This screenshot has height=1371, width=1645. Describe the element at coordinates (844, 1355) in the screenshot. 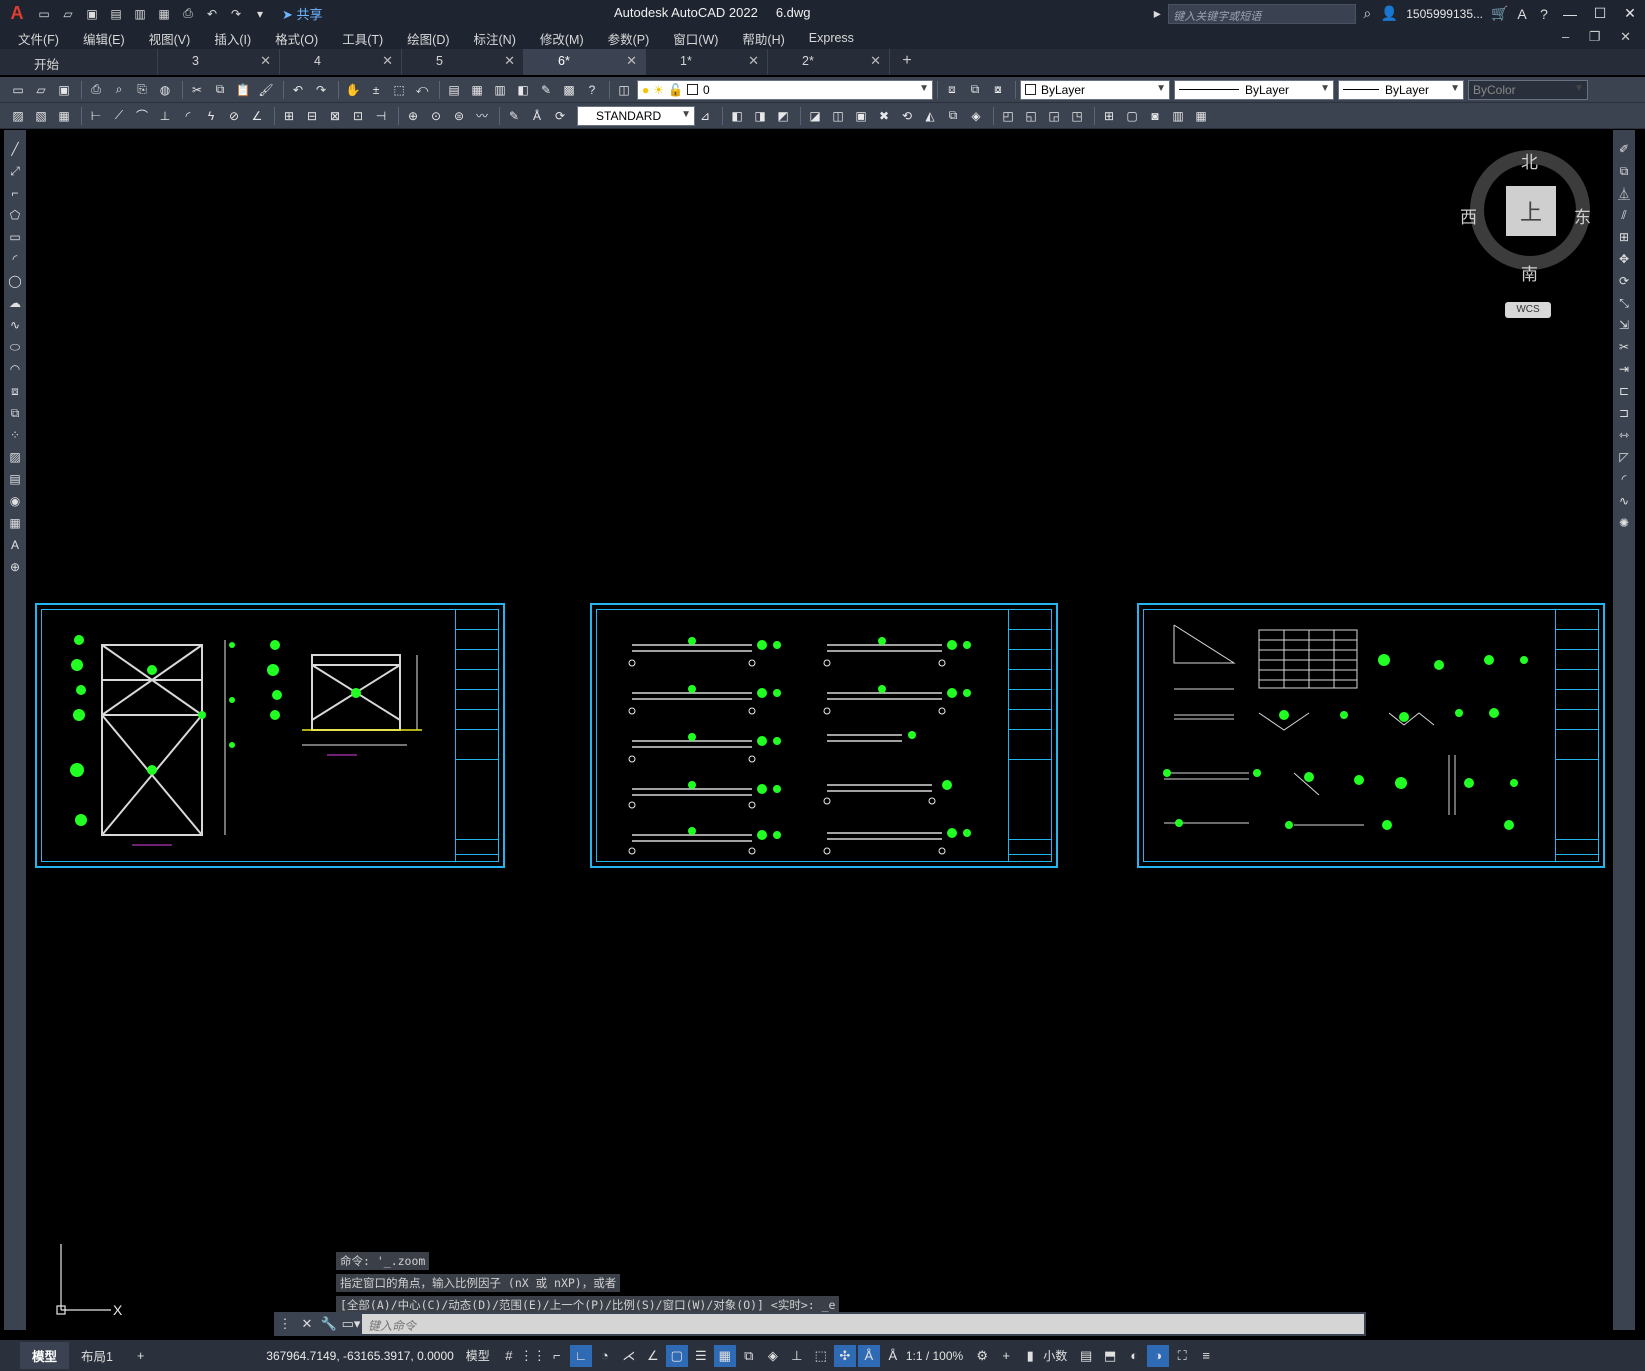

I see `gizmo-icon: ✣` at that location.